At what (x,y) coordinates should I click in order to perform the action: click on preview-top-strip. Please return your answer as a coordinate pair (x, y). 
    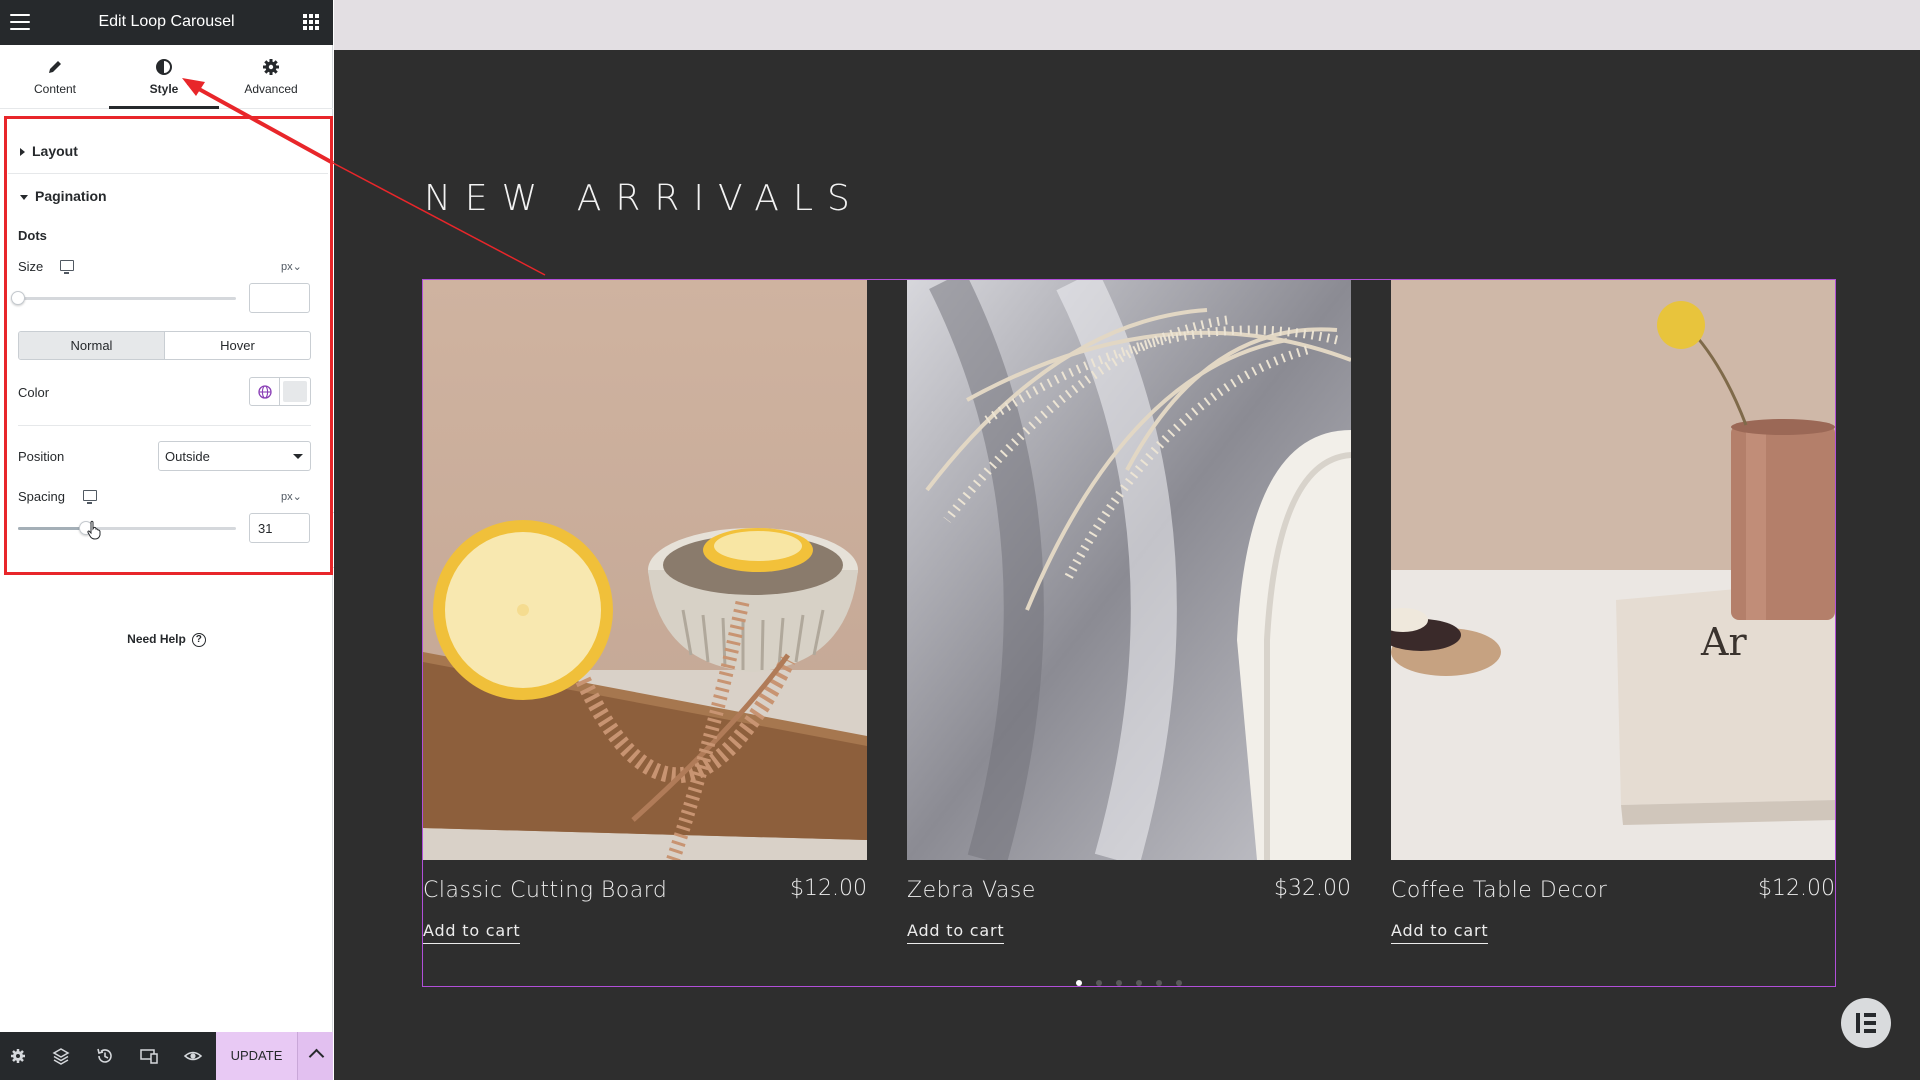
    Looking at the image, I should click on (1127, 25).